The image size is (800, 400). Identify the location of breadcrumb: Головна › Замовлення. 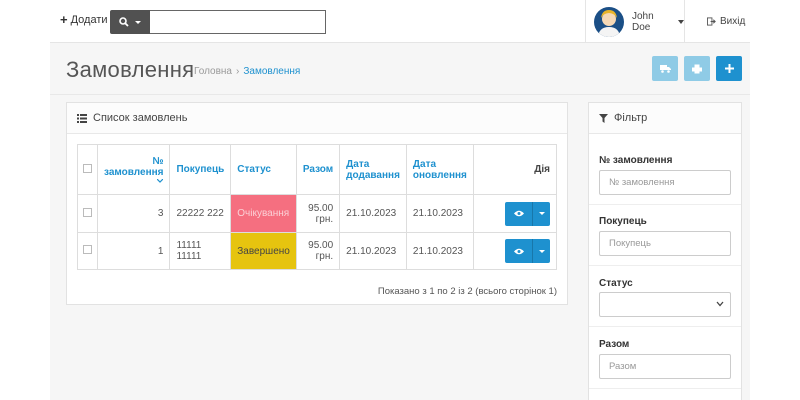
(247, 71).